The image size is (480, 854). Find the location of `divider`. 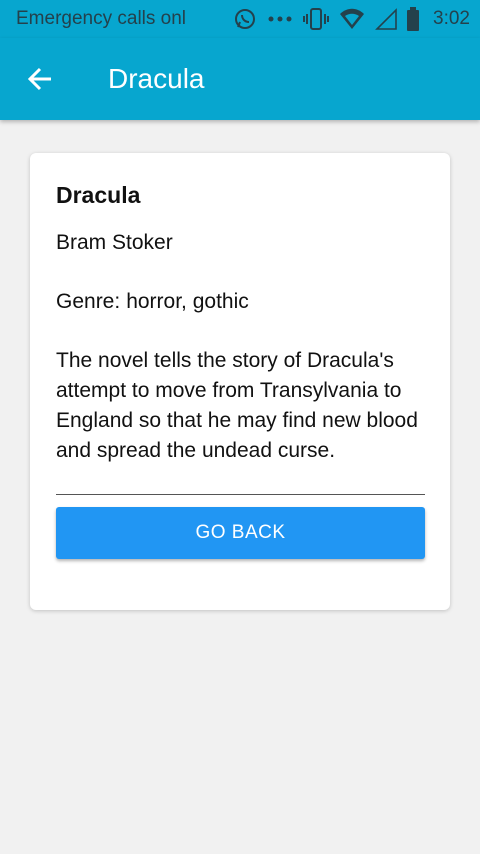

divider is located at coordinates (240, 494).